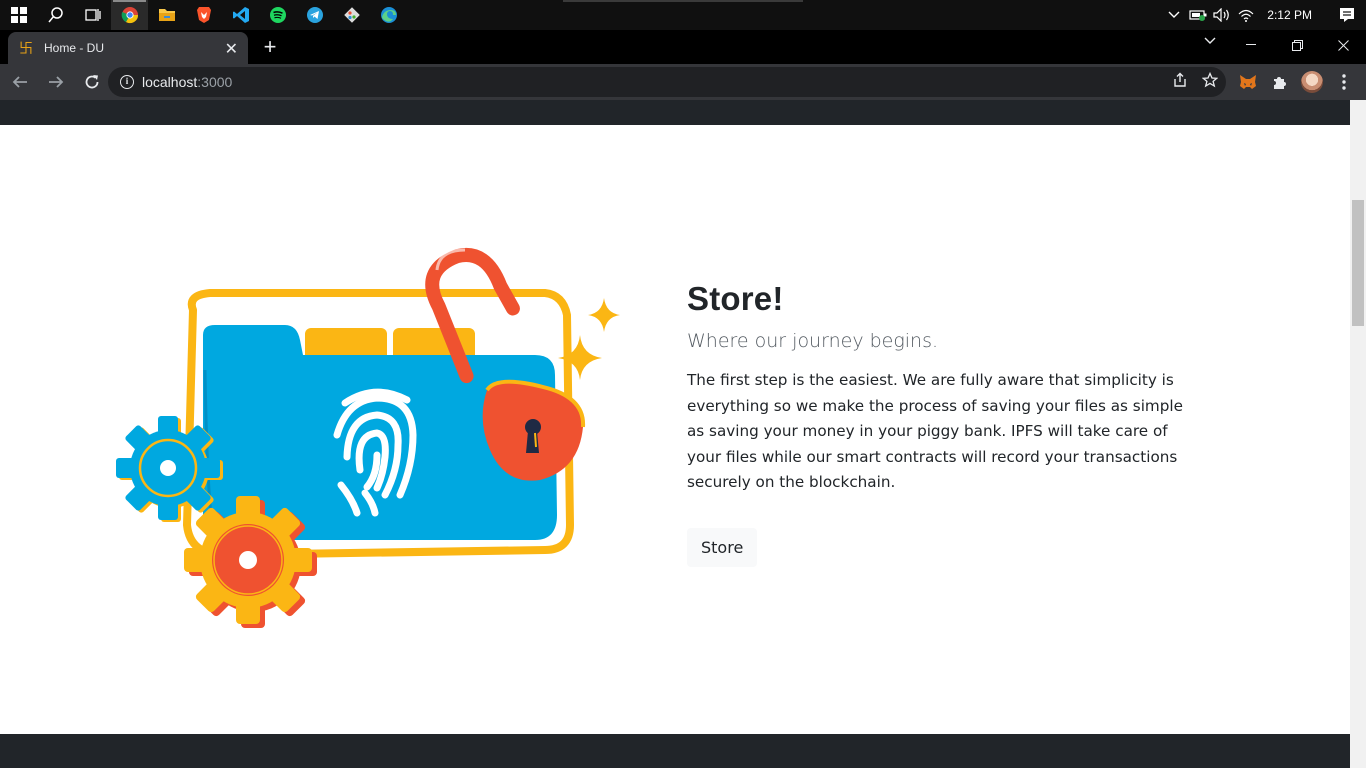  I want to click on minimize-button, so click(1251, 45).